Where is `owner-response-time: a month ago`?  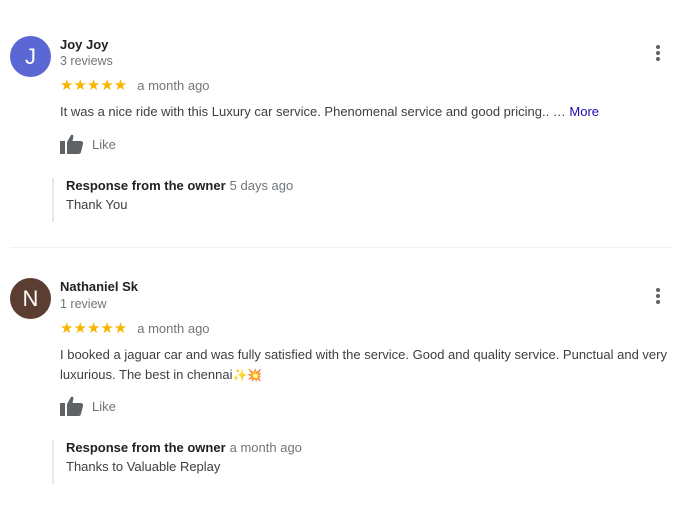 owner-response-time: a month ago is located at coordinates (265, 447).